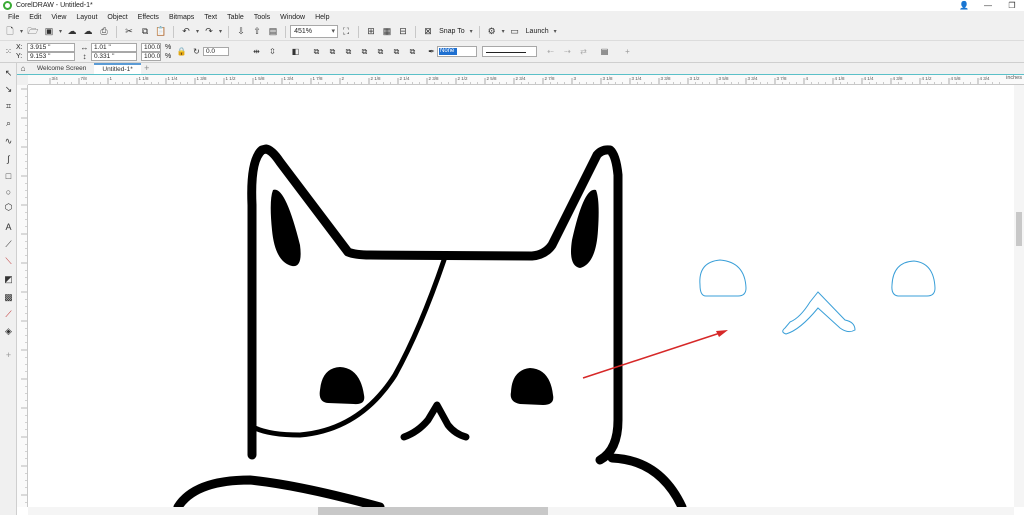 The width and height of the screenshot is (1024, 515). Describe the element at coordinates (8, 123) in the screenshot. I see `zoom-tool-icon: ⌕` at that location.